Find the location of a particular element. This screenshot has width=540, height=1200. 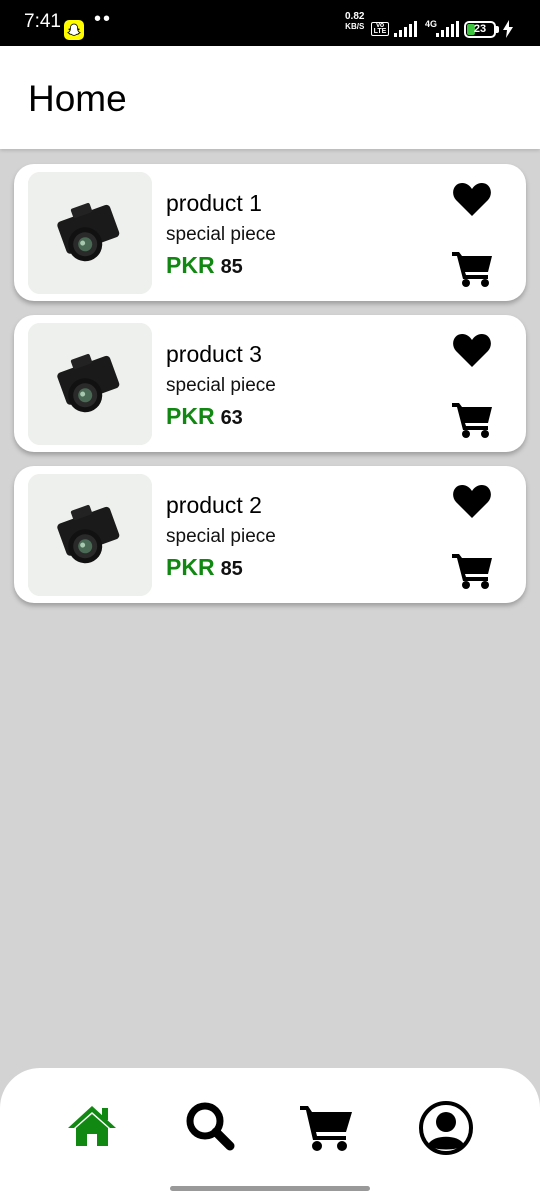

product-name: product 2 is located at coordinates (214, 505).